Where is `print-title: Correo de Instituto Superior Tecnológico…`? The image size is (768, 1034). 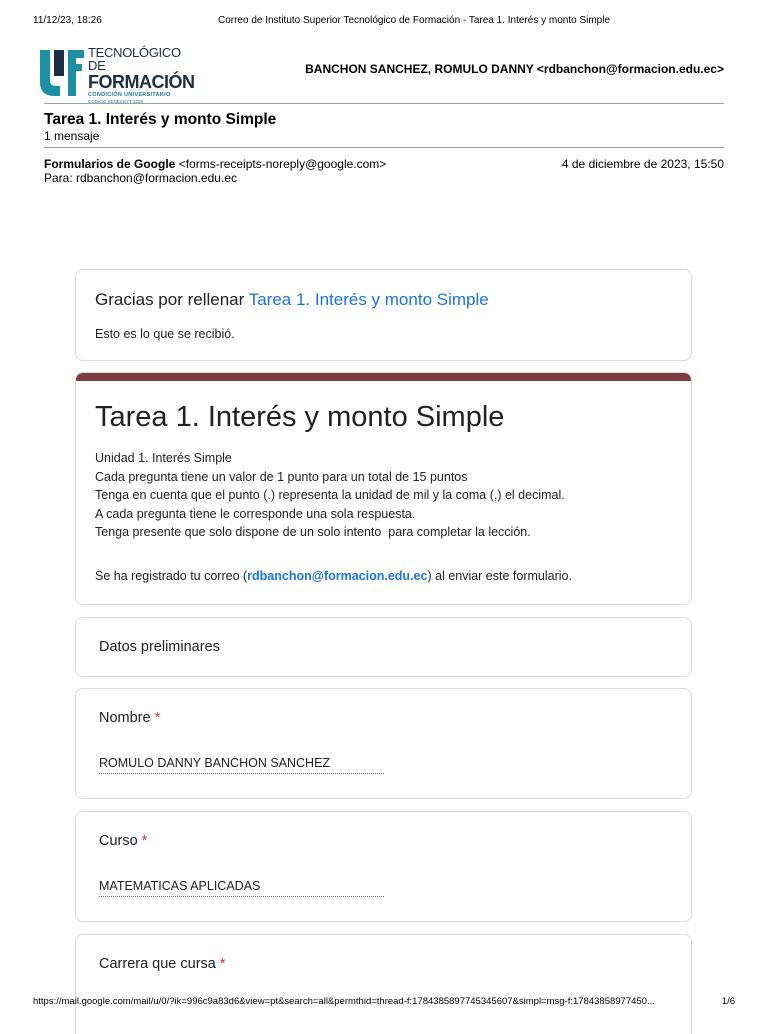 print-title: Correo de Instituto Superior Tecnológico… is located at coordinates (414, 20).